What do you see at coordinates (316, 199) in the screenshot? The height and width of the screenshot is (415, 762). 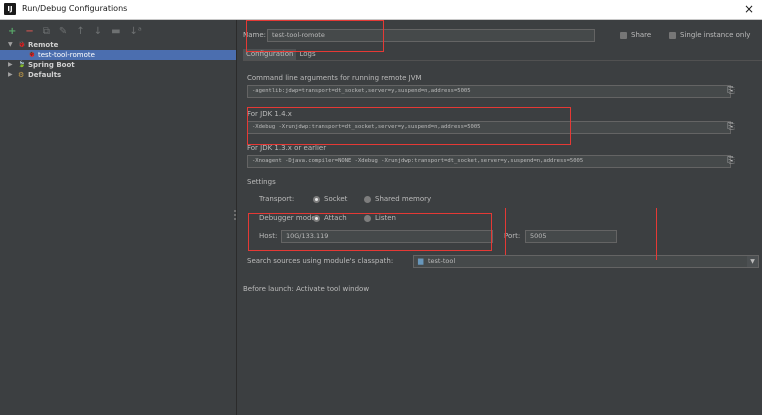 I see `socket-radio` at bounding box center [316, 199].